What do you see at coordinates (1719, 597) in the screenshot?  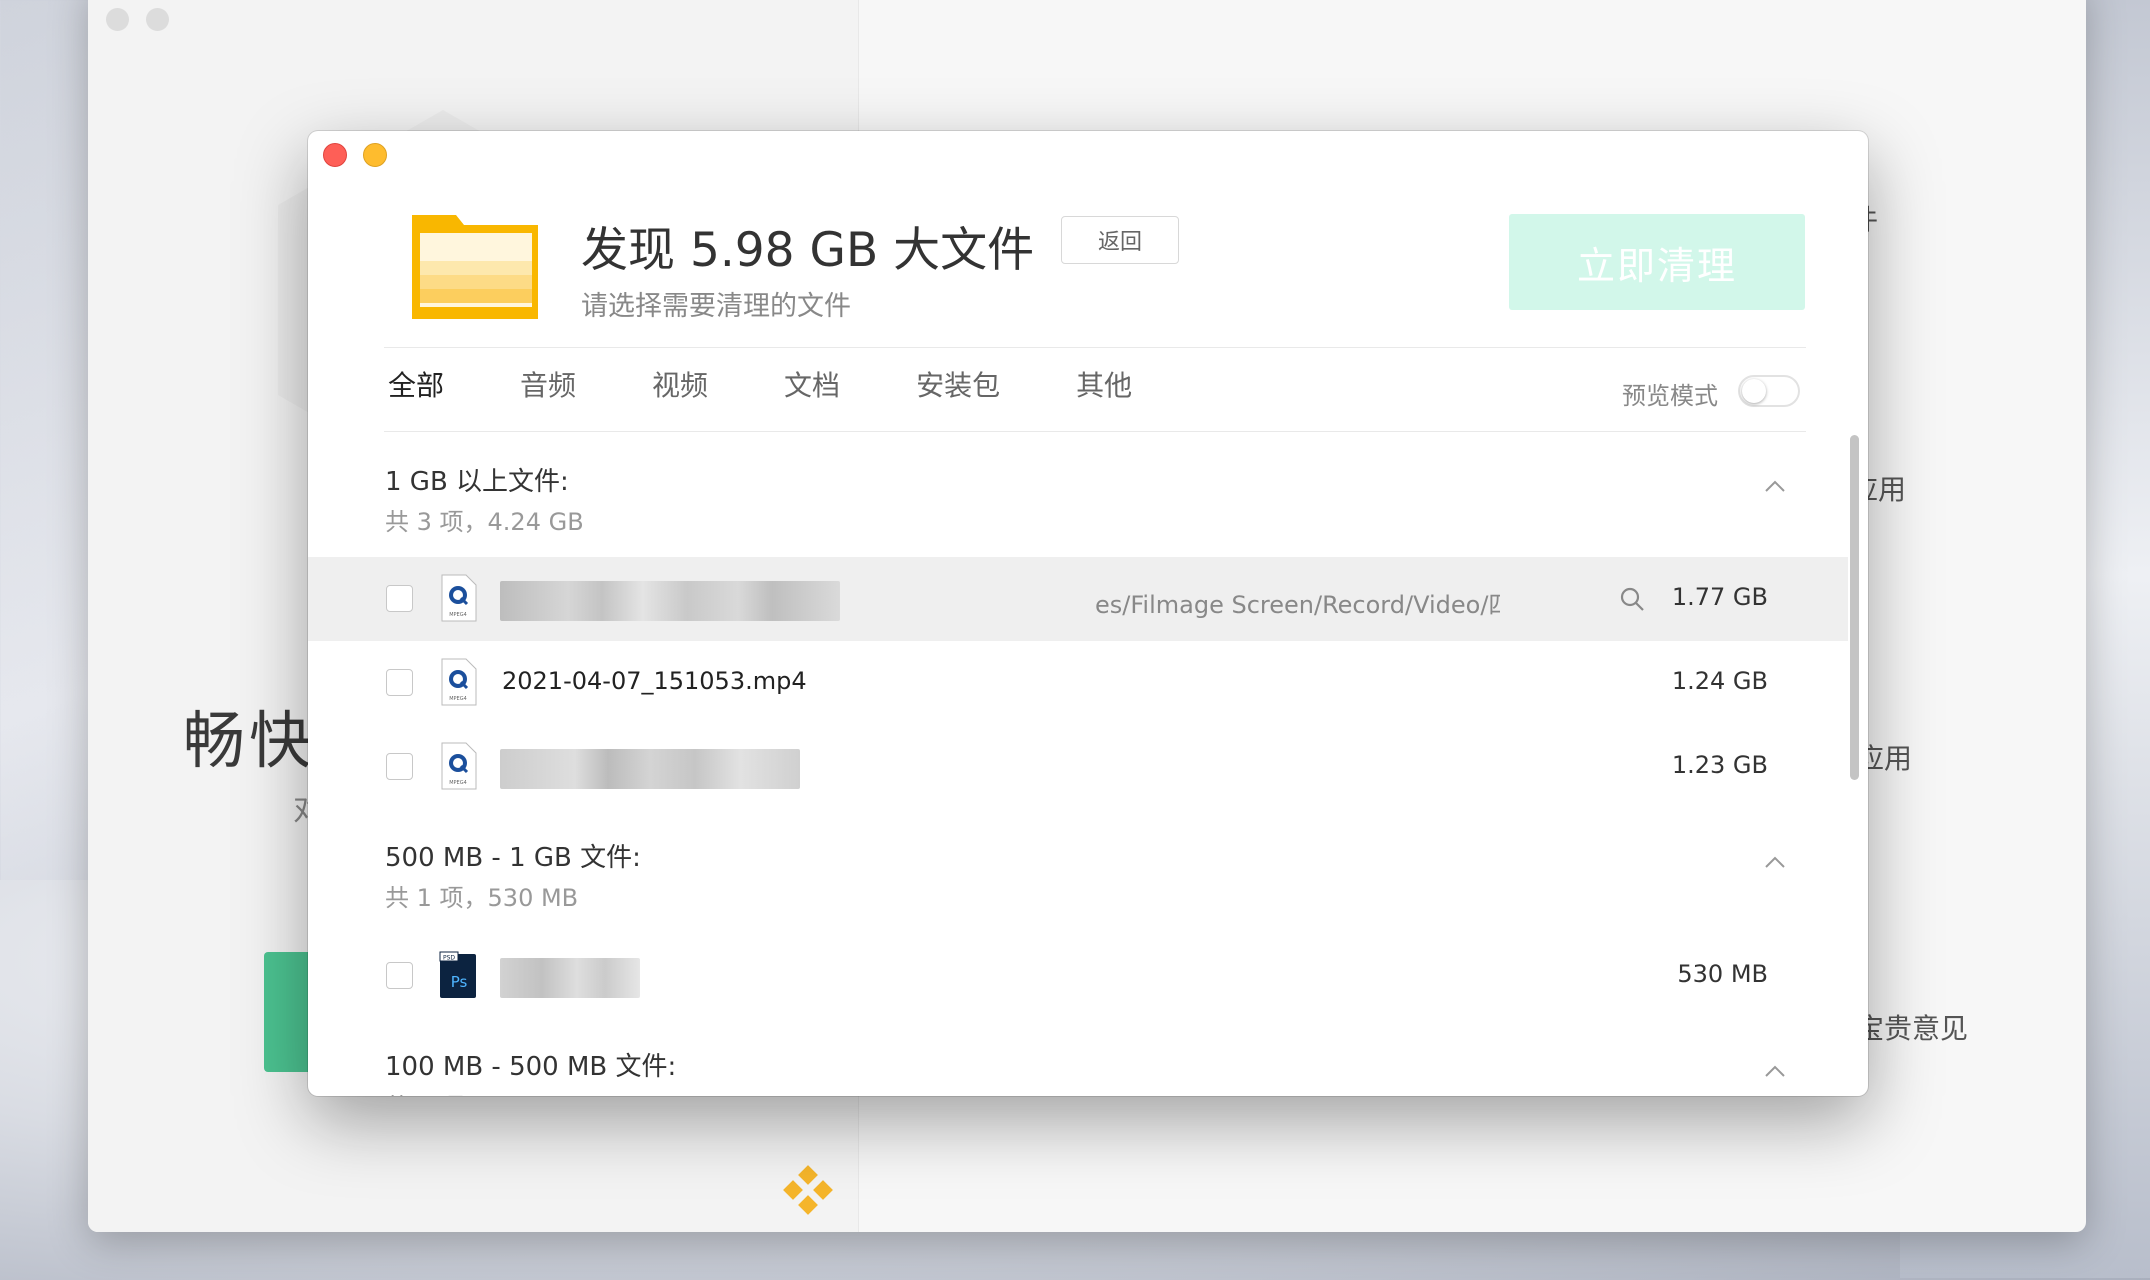 I see `file-size: 1.77 GB` at bounding box center [1719, 597].